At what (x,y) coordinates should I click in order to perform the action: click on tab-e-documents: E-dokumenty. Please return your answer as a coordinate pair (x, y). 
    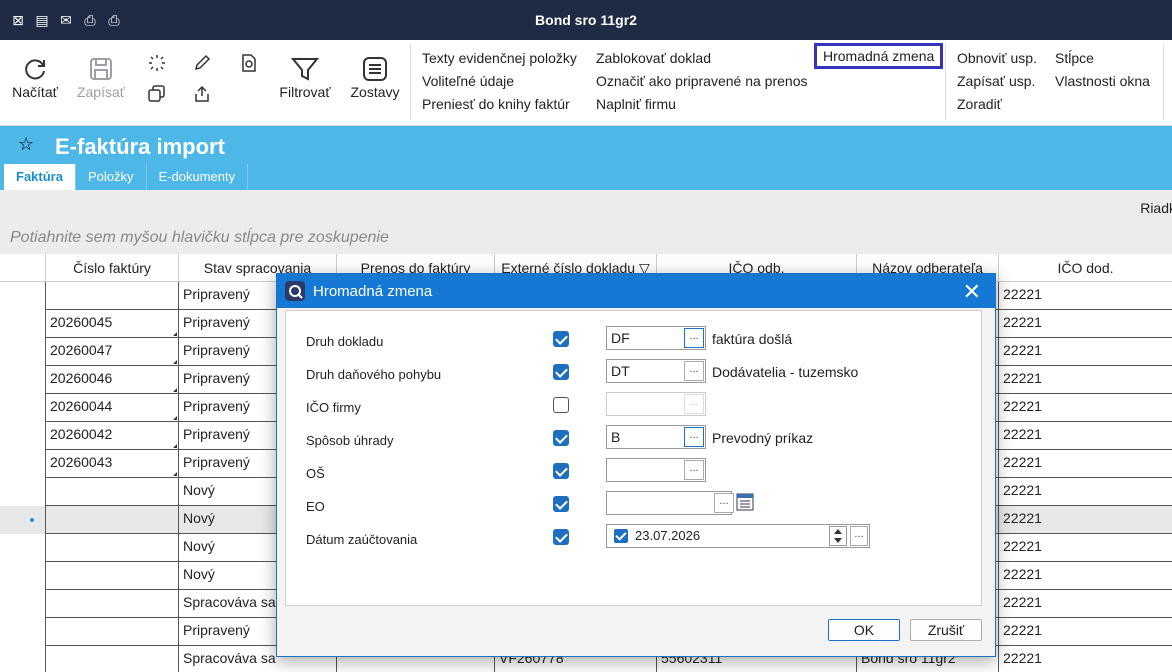
    Looking at the image, I should click on (198, 177).